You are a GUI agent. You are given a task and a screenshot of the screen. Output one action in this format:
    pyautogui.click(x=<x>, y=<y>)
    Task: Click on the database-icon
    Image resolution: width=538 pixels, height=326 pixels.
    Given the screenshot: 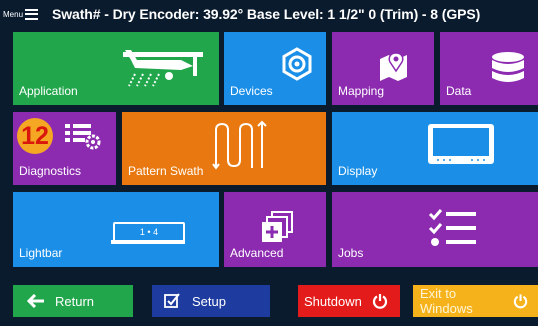 What is the action you would take?
    pyautogui.click(x=508, y=67)
    